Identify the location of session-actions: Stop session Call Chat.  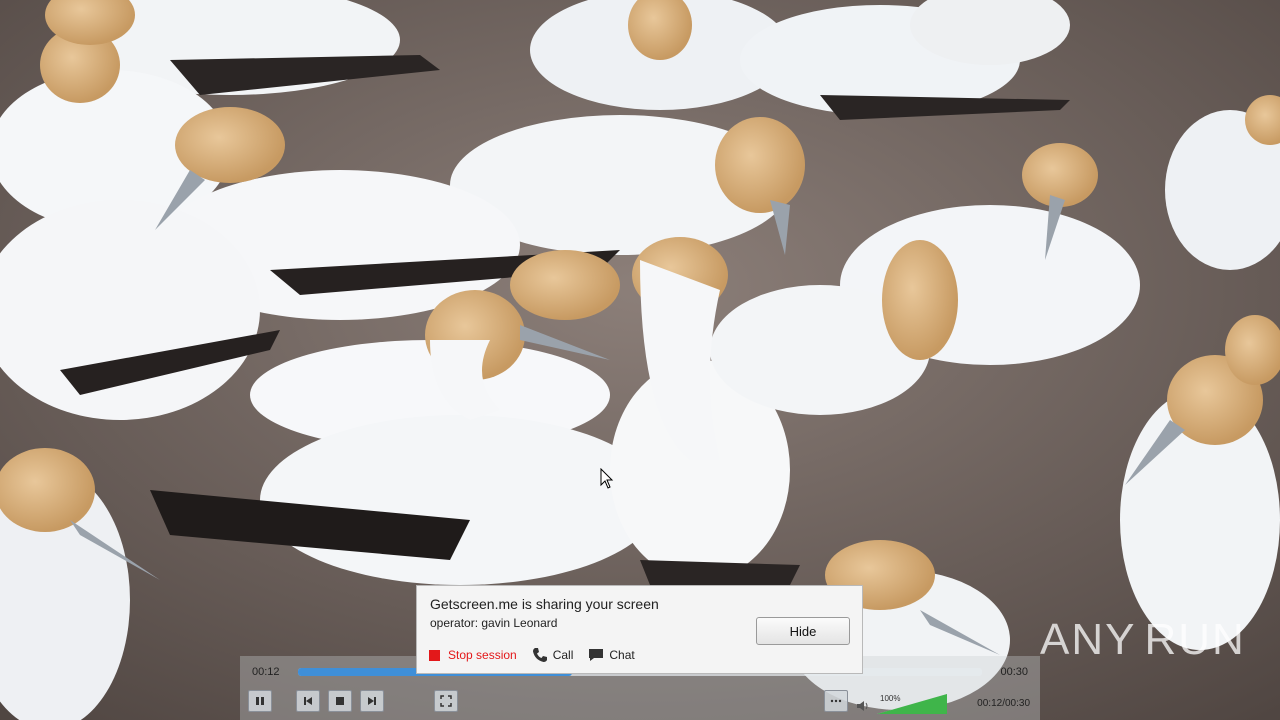
(539, 655).